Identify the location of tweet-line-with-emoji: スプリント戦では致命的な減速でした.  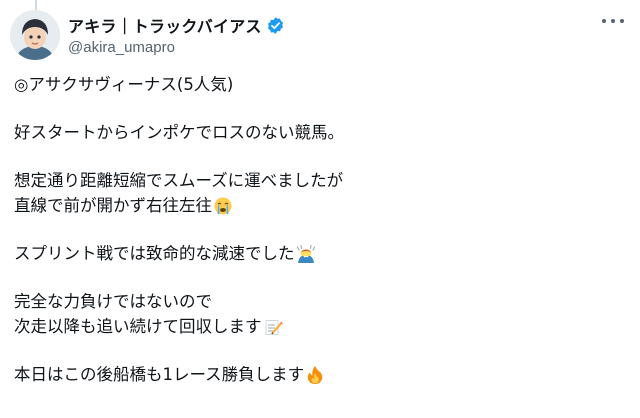
(314, 253).